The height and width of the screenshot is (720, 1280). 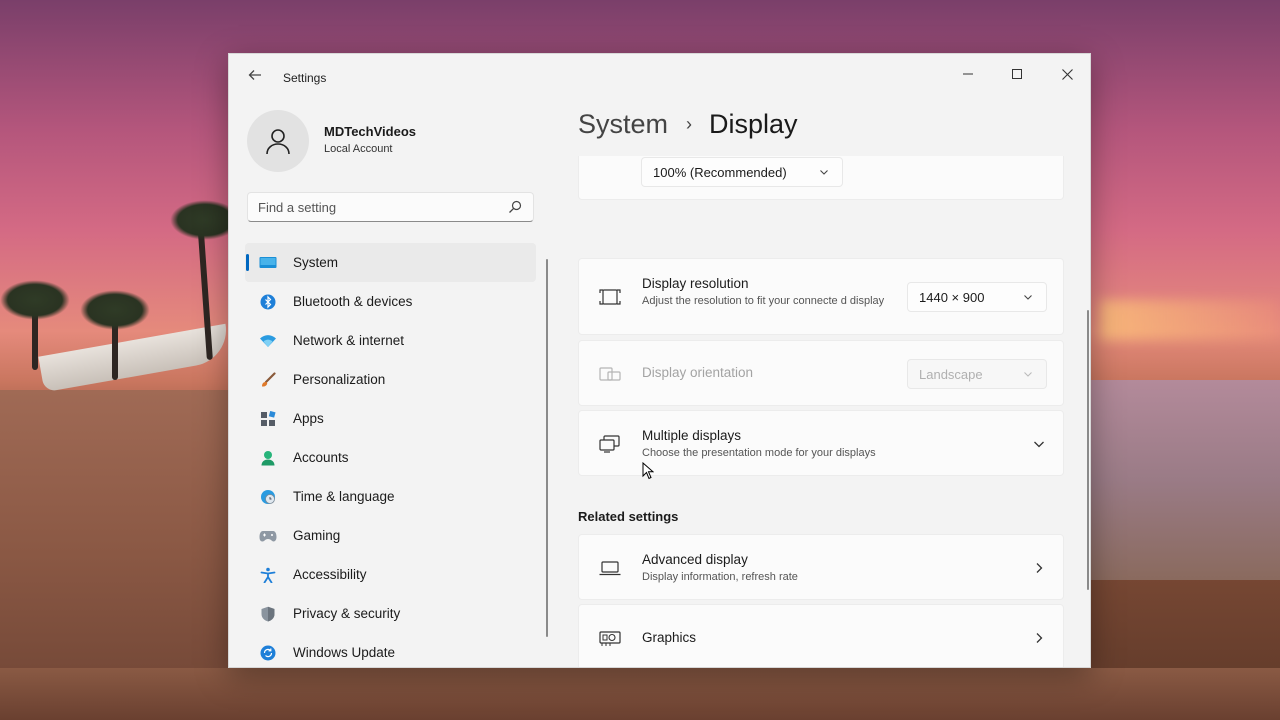 What do you see at coordinates (659, 77) in the screenshot?
I see `title-bar: Settings` at bounding box center [659, 77].